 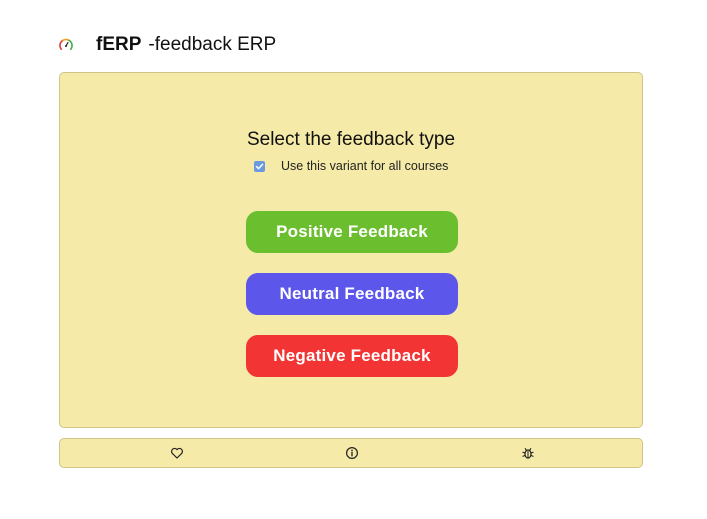 I want to click on all-courses-label: Use this variant for all courses, so click(x=365, y=166).